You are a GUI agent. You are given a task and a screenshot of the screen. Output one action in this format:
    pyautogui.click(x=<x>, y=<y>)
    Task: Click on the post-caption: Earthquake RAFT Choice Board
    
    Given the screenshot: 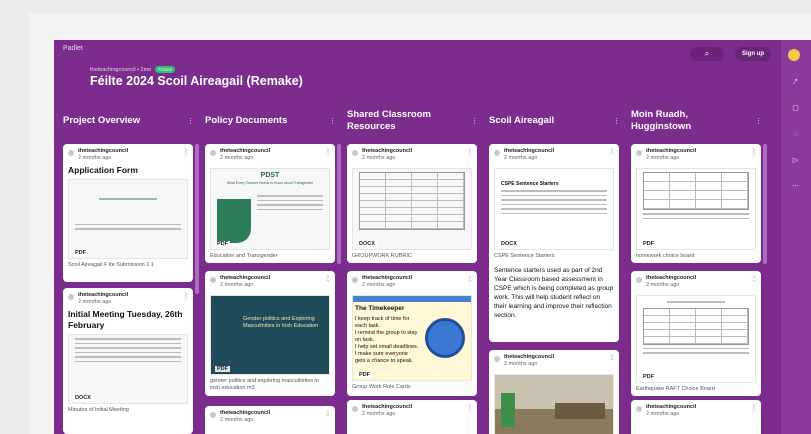 What is the action you would take?
    pyautogui.click(x=675, y=389)
    